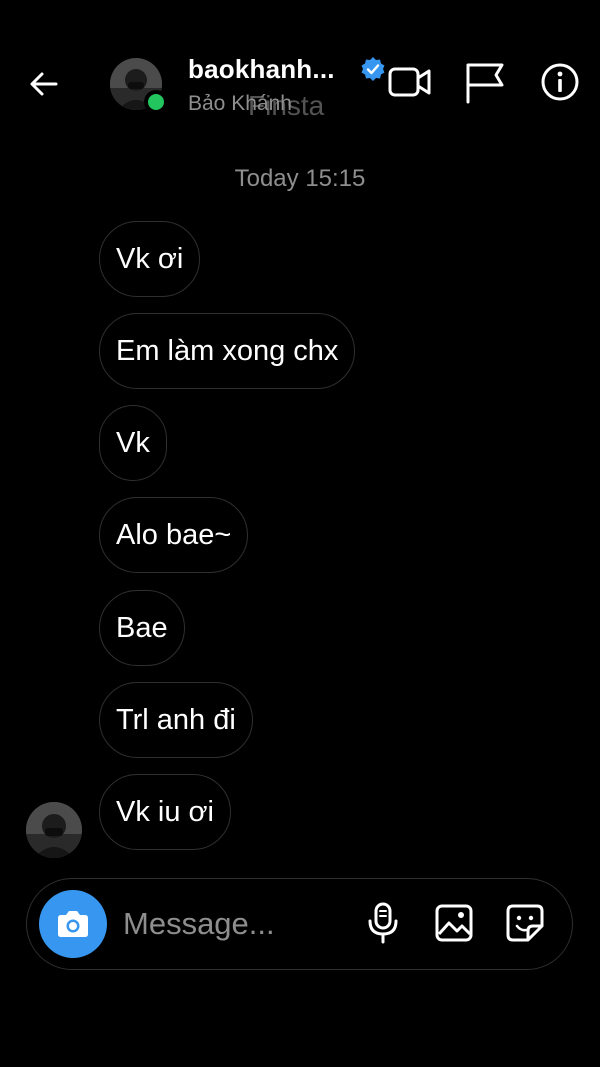 This screenshot has height=1067, width=600. What do you see at coordinates (142, 628) in the screenshot?
I see `message-bubble: Bae` at bounding box center [142, 628].